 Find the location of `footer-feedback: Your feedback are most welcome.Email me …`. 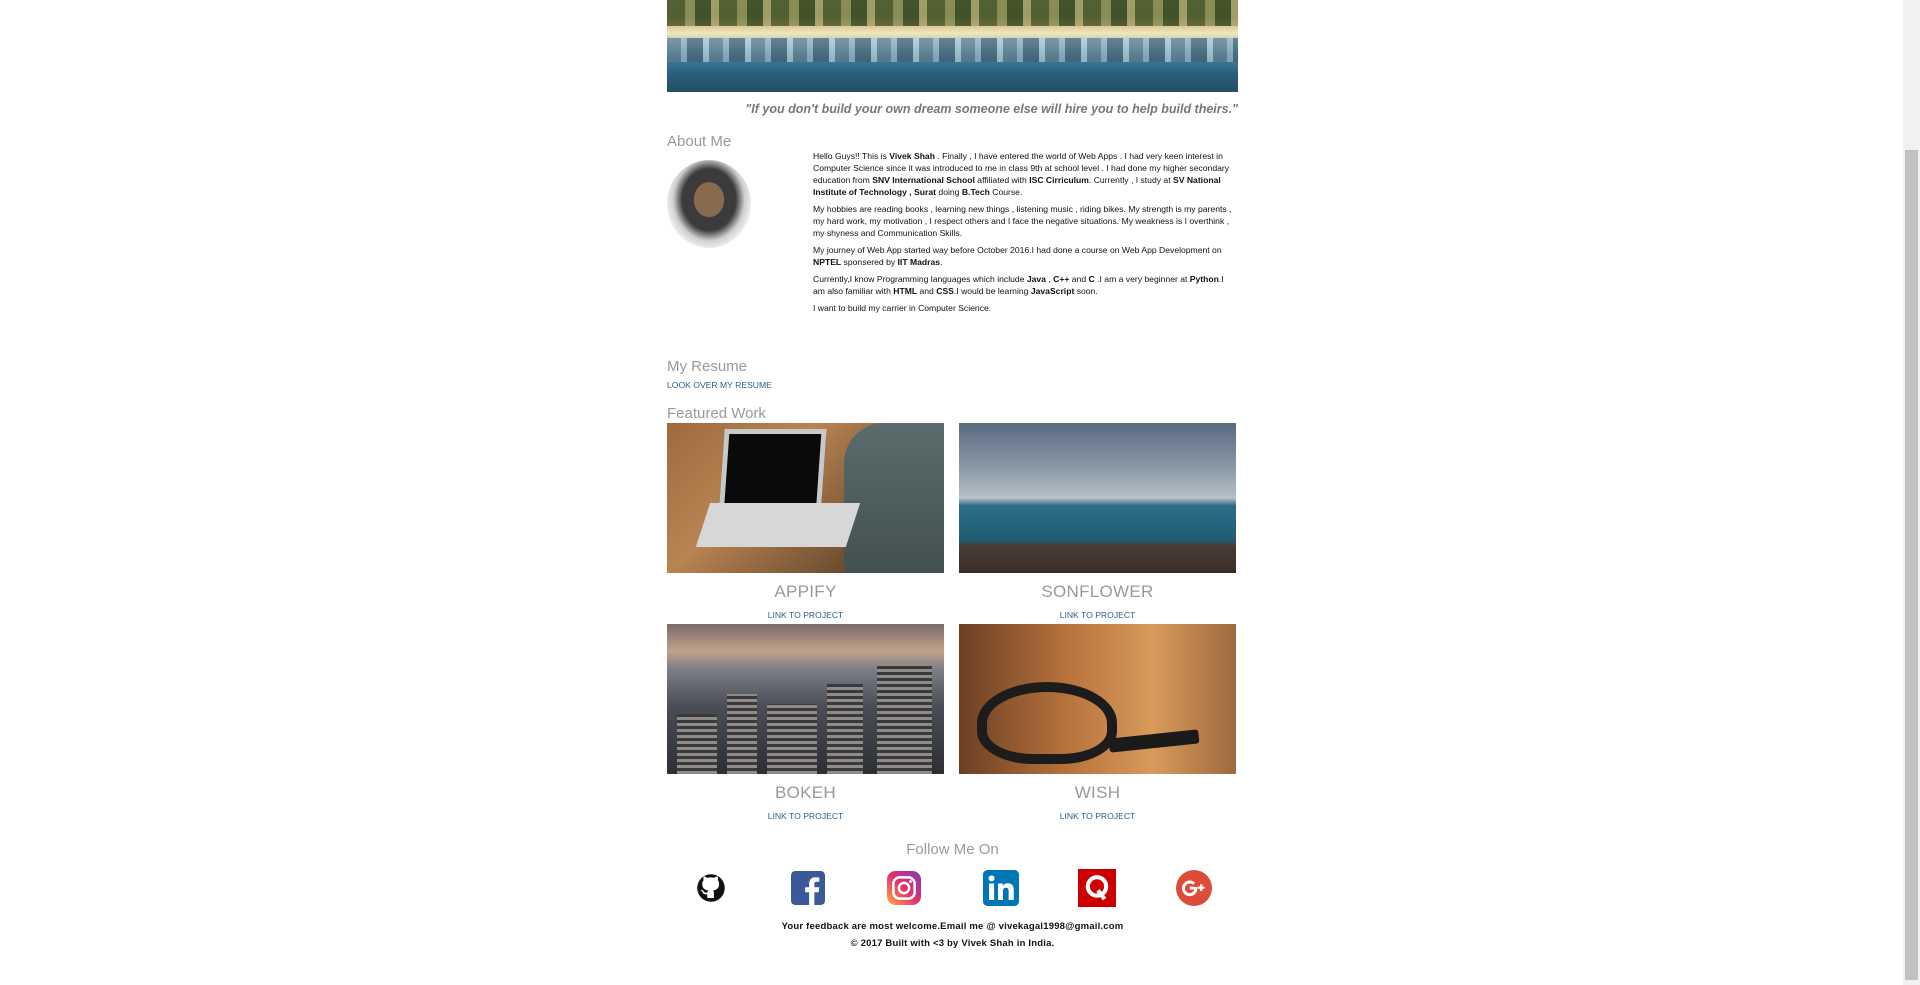

footer-feedback: Your feedback are most welcome.Email me … is located at coordinates (952, 926).